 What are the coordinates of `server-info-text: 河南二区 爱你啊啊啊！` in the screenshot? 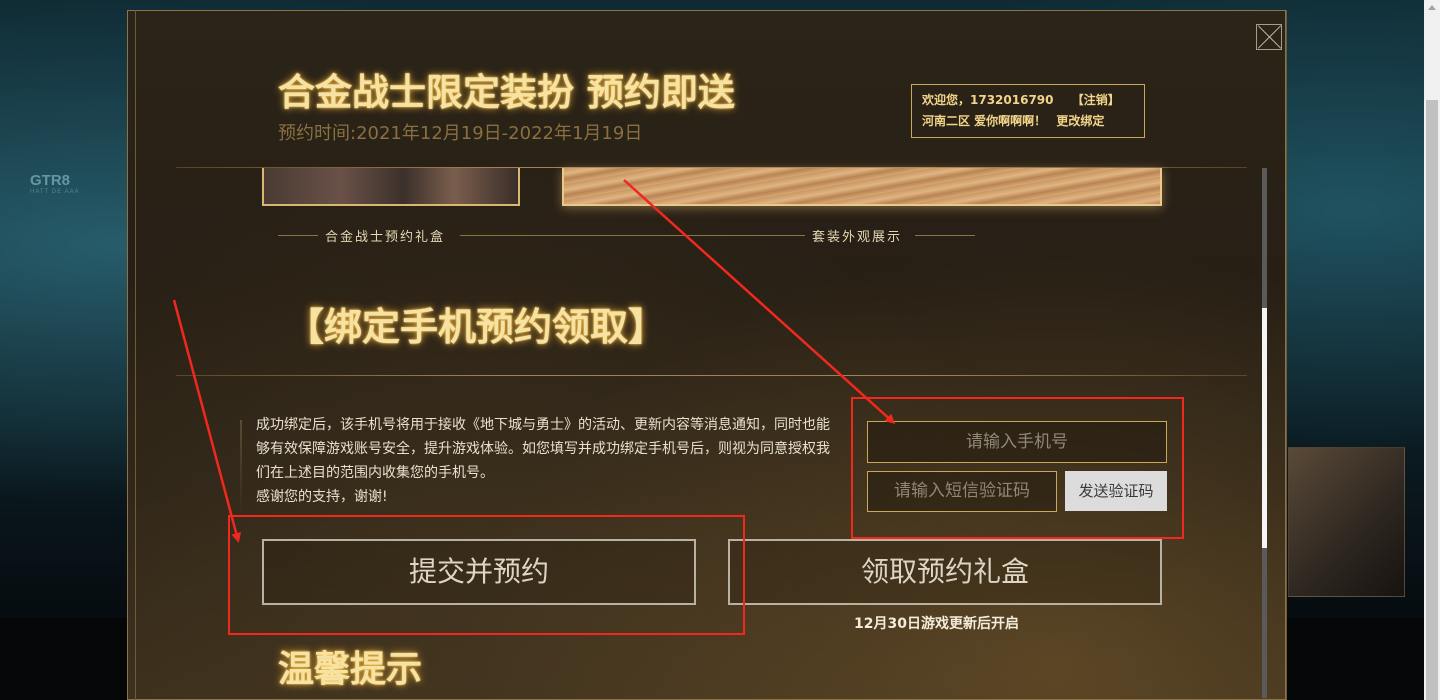 It's located at (984, 121).